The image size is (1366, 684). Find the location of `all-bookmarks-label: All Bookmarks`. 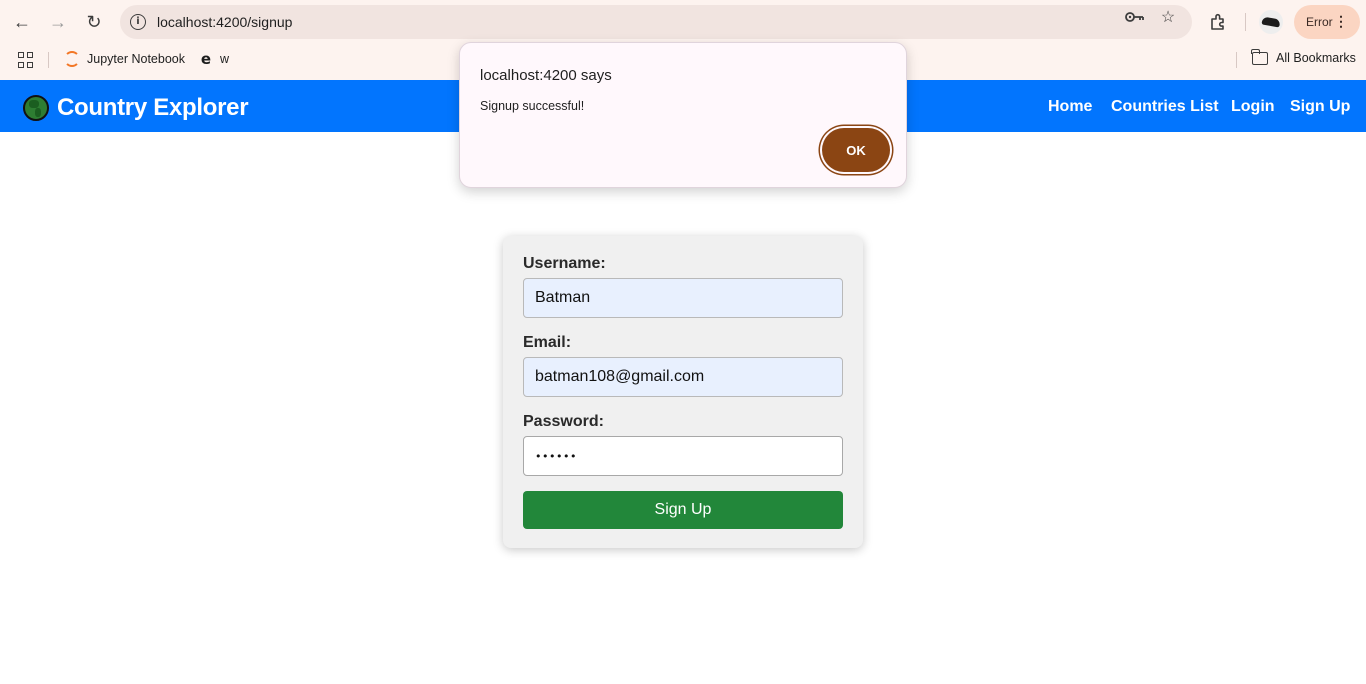

all-bookmarks-label: All Bookmarks is located at coordinates (1316, 58).